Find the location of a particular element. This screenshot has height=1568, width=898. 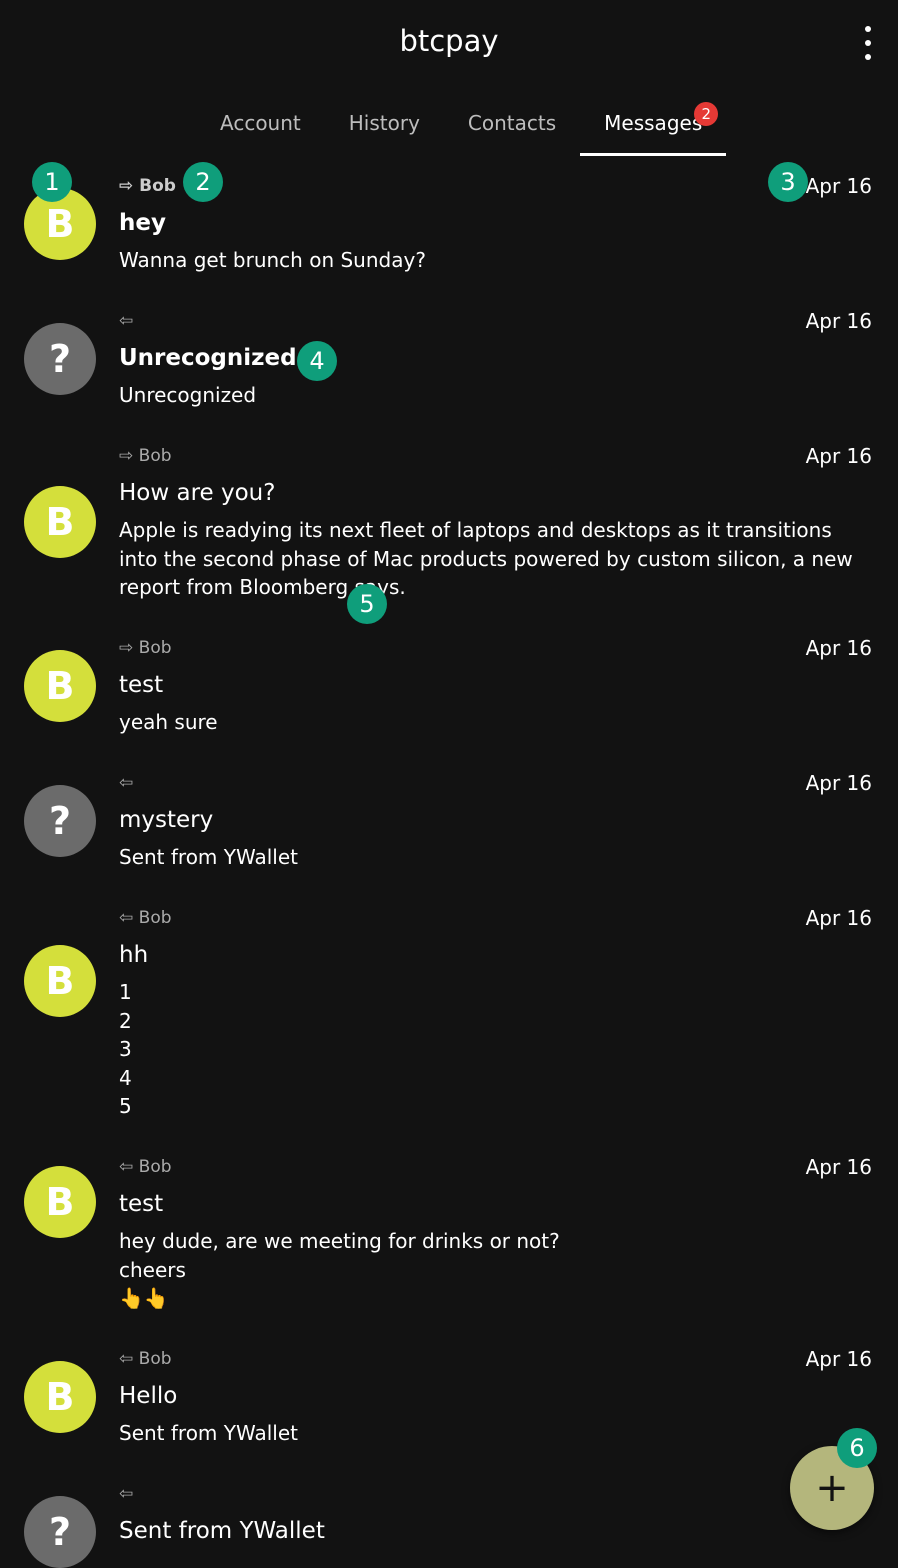

message-subject: hey is located at coordinates (142, 223).